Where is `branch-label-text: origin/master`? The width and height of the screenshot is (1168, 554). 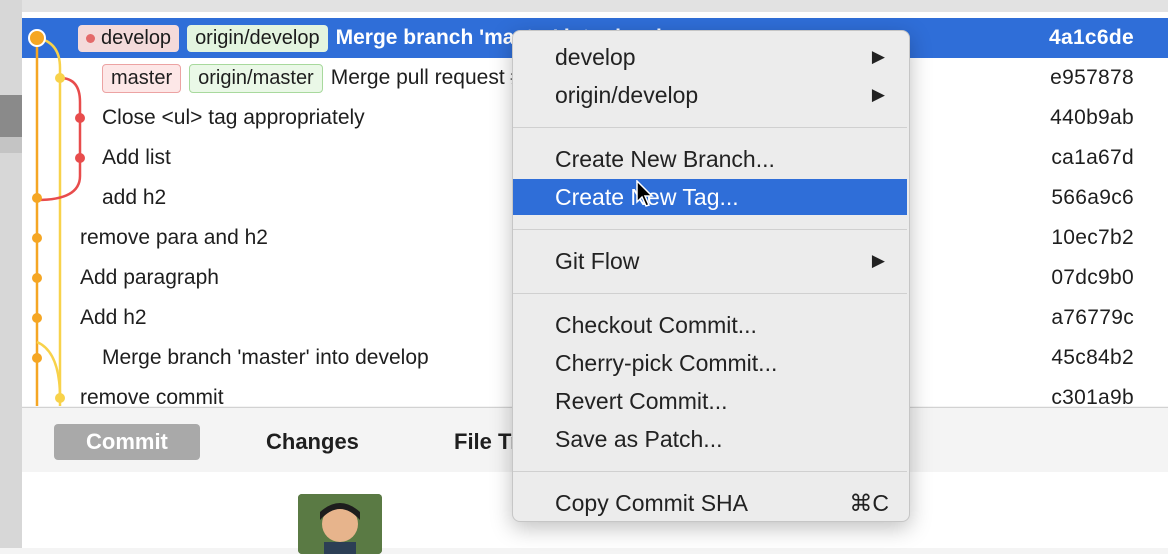
branch-label-text: origin/master is located at coordinates (256, 77).